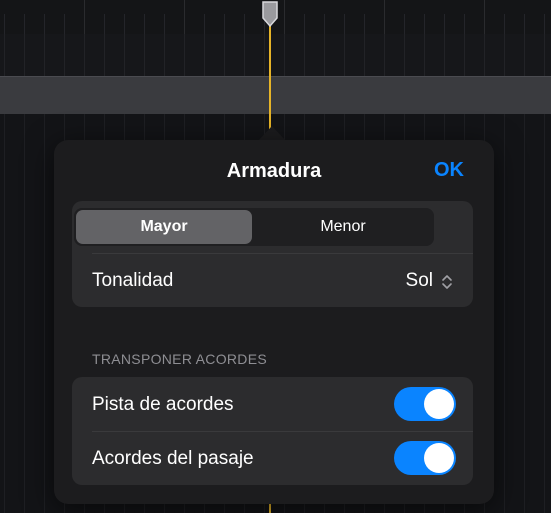 Image resolution: width=551 pixels, height=513 pixels. Describe the element at coordinates (272, 280) in the screenshot. I see `key-row: Tonalidad Sol` at that location.